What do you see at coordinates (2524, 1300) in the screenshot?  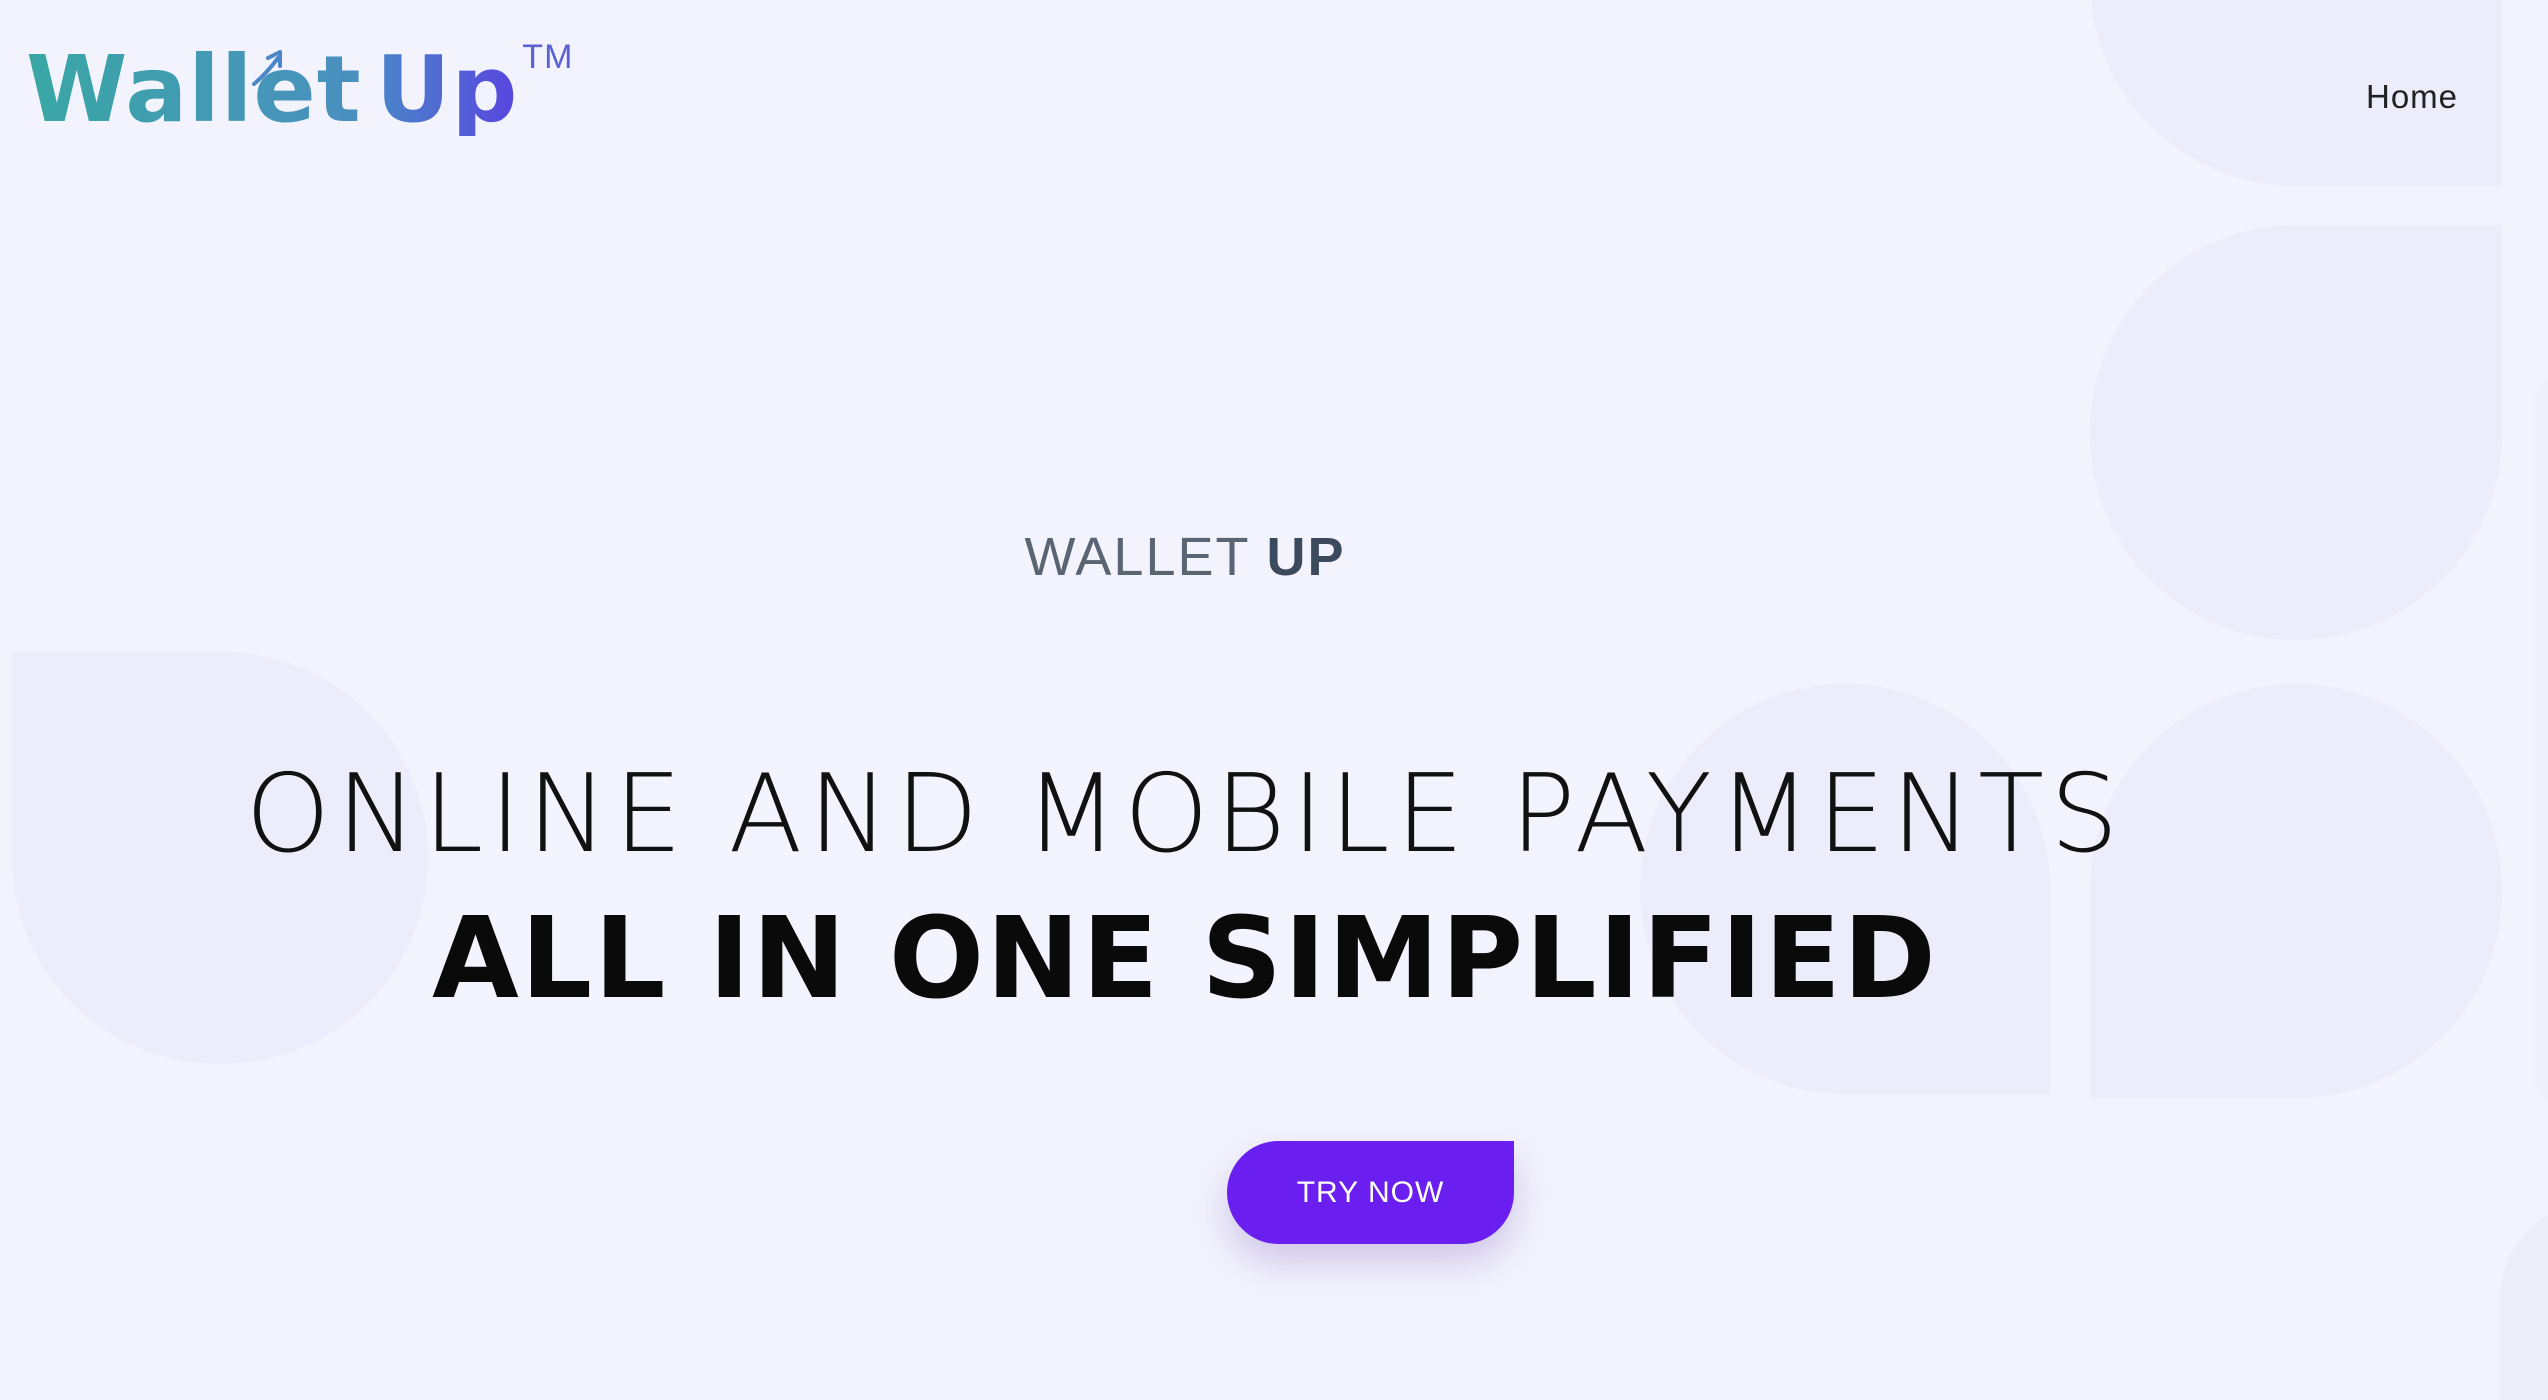 I see `decorative-shape-corner` at bounding box center [2524, 1300].